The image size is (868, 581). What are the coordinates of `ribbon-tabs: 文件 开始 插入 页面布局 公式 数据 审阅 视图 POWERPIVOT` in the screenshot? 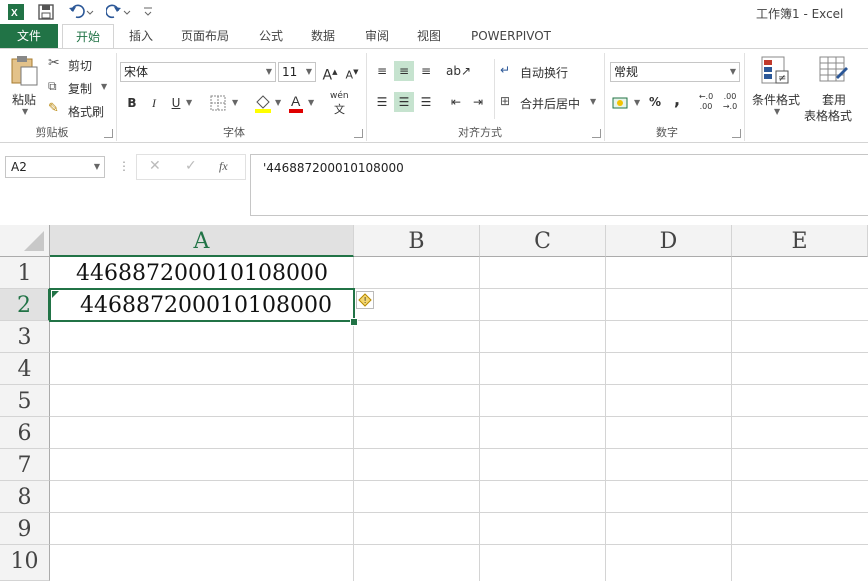 It's located at (434, 36).